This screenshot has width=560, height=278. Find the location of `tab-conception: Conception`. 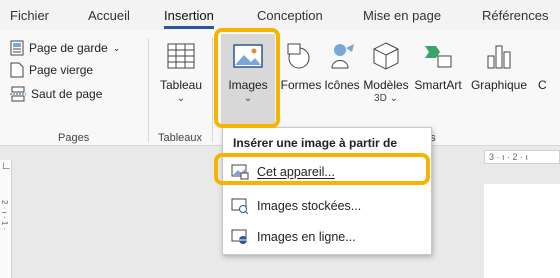

tab-conception: Conception is located at coordinates (290, 15).